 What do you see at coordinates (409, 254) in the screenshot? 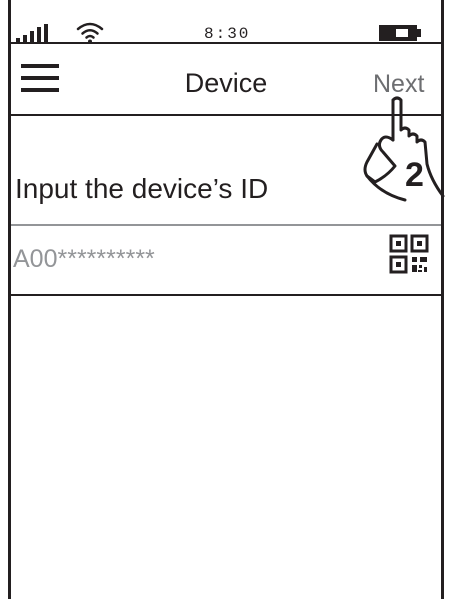
I see `qr-code-icon` at bounding box center [409, 254].